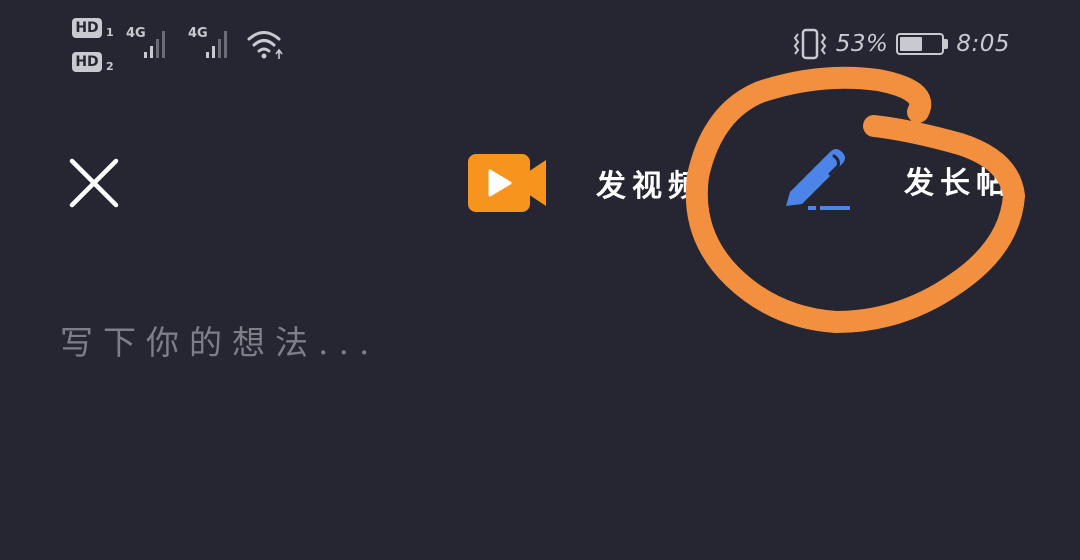  I want to click on status-bar-right: 53% 8:05, so click(901, 44).